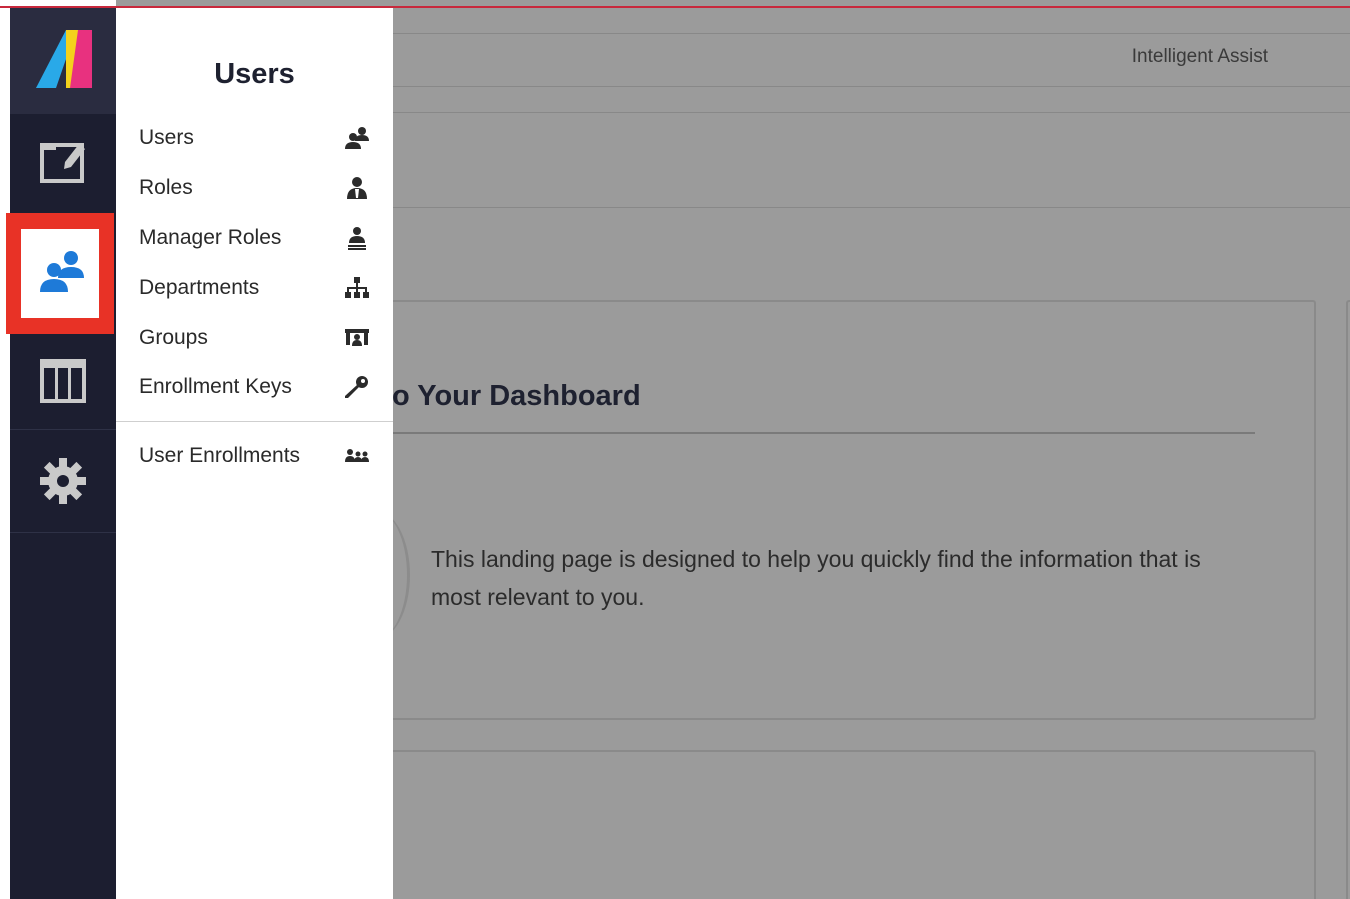 Image resolution: width=1350 pixels, height=899 pixels. What do you see at coordinates (808, 824) in the screenshot?
I see `secondary-card` at bounding box center [808, 824].